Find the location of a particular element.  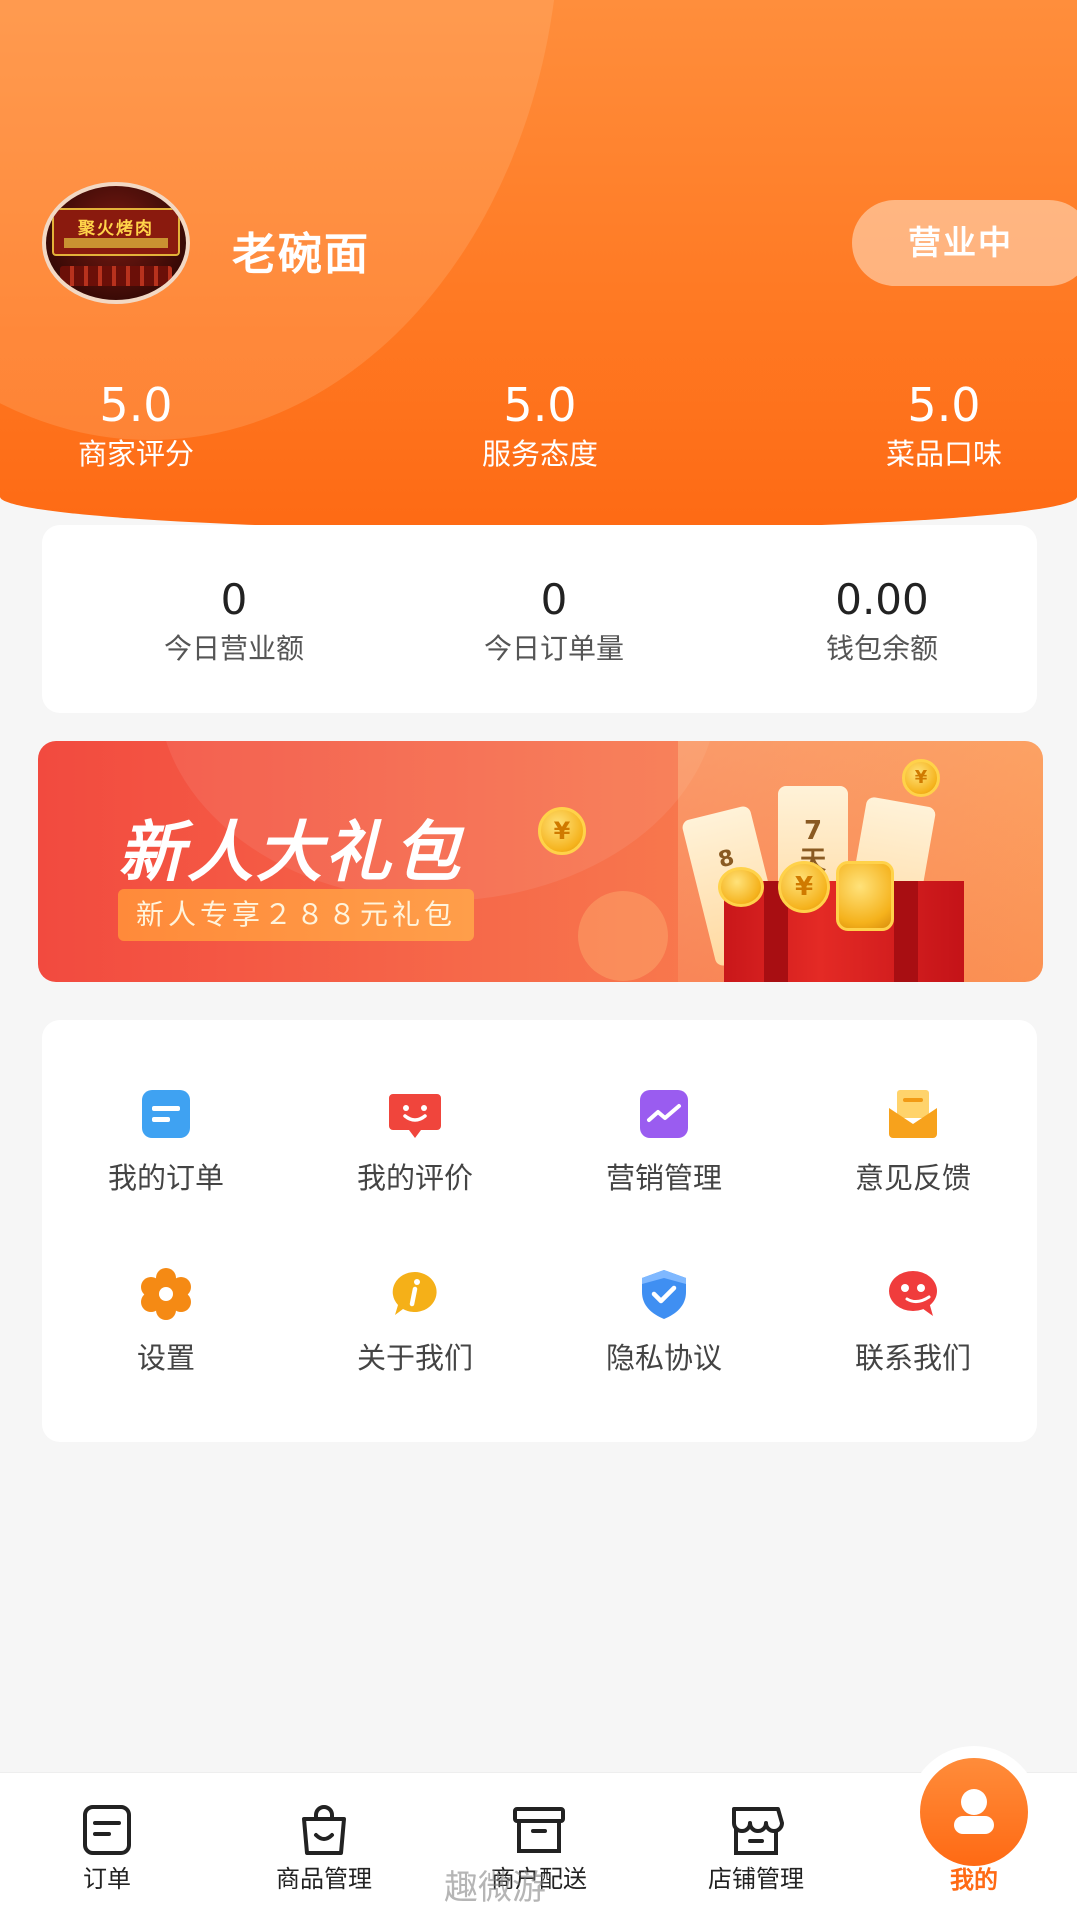

banner-title: 新人大礼包 is located at coordinates (290, 852).